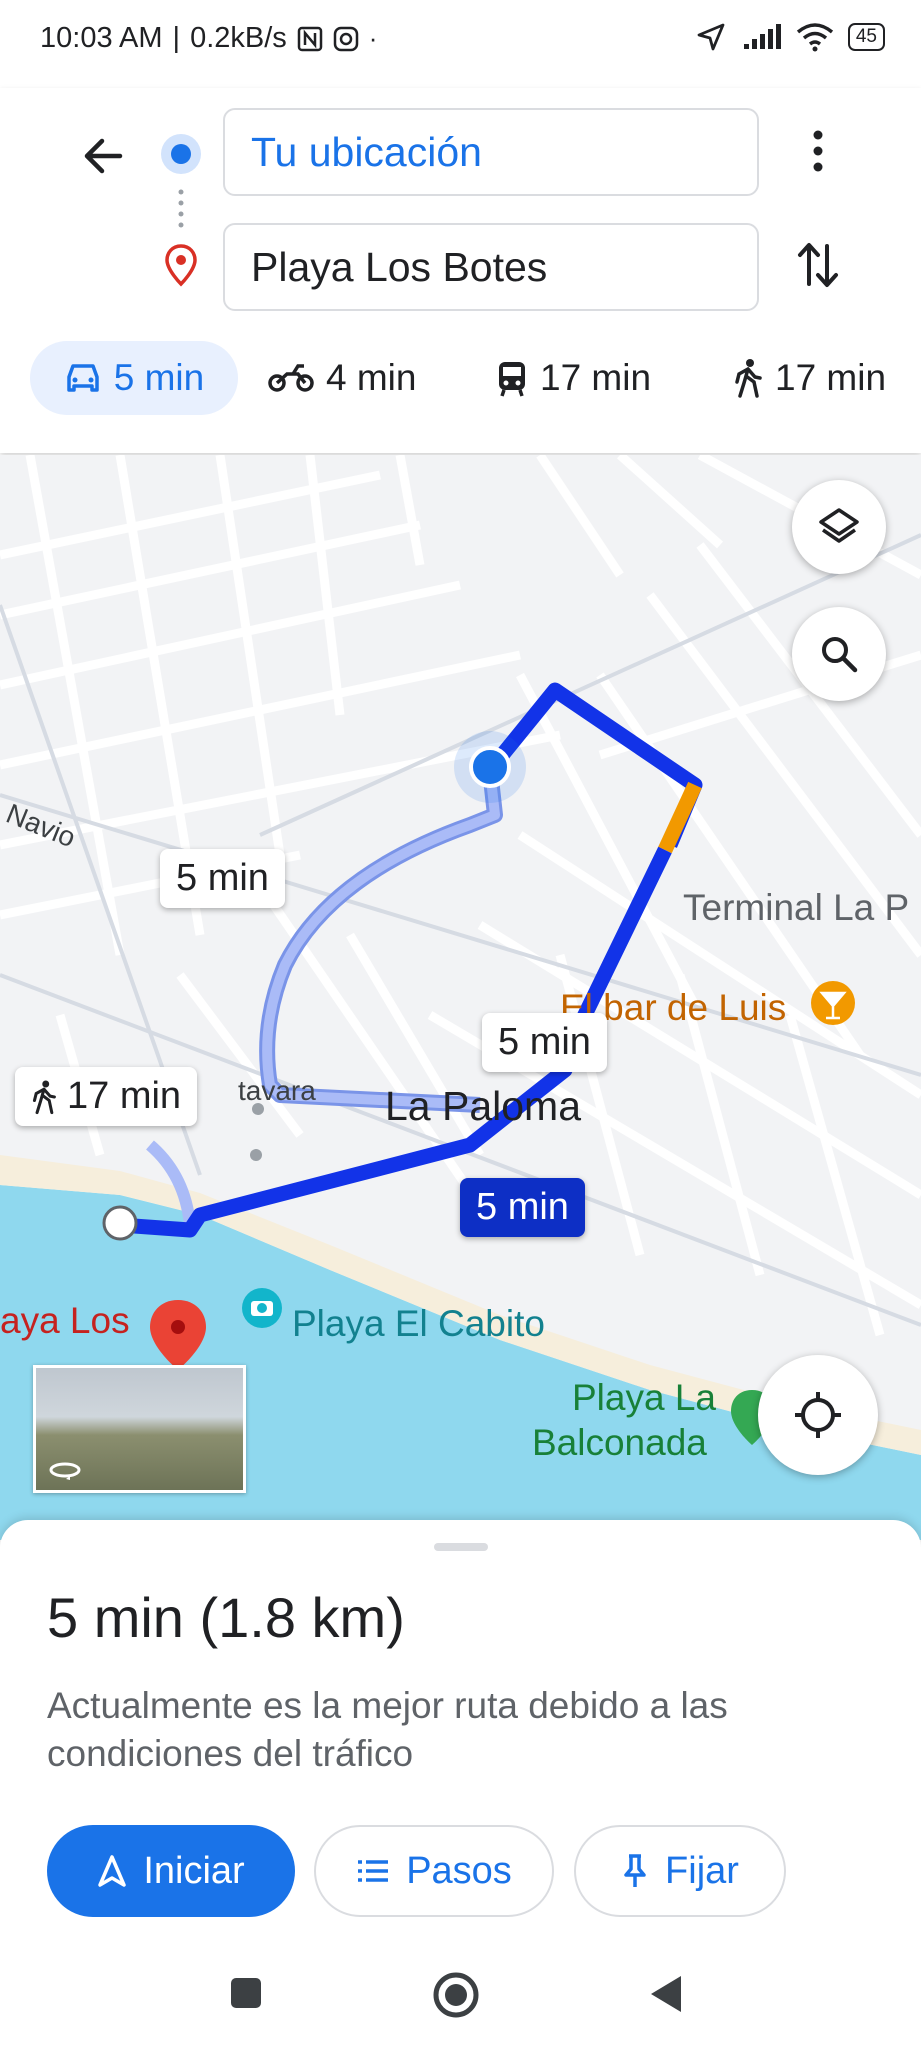 The image size is (921, 2047). What do you see at coordinates (238, 38) in the screenshot?
I see `status-net-speed: 0.2kB/s` at bounding box center [238, 38].